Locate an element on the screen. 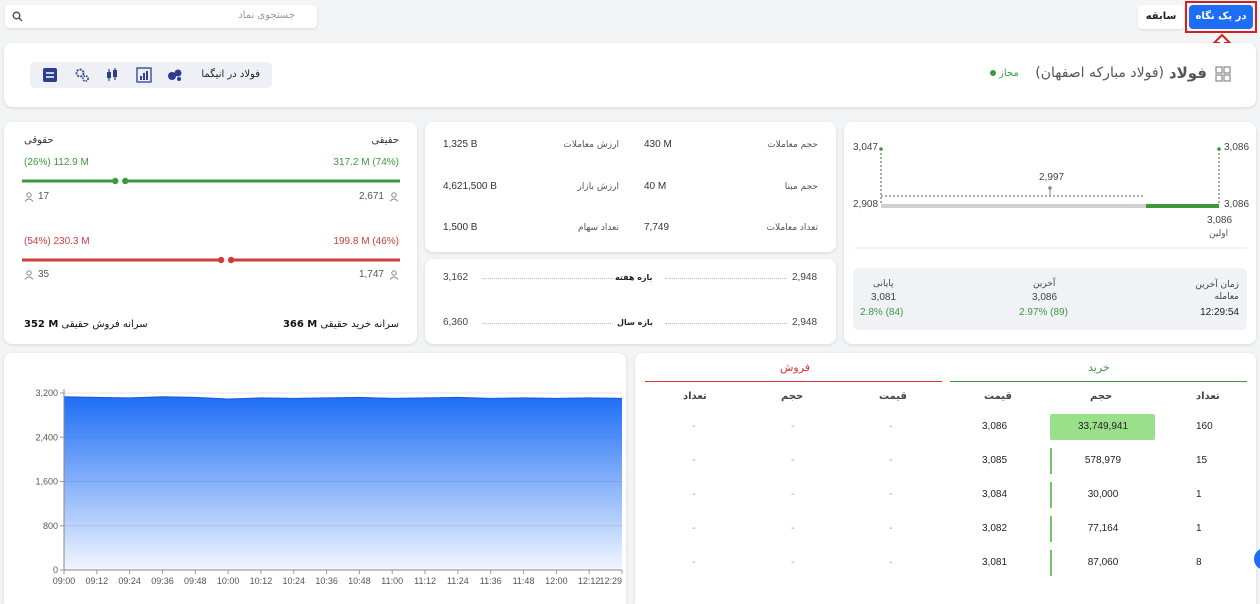 The height and width of the screenshot is (604, 1260). orderbook-row: 160 33,749,941 3,086 - - - is located at coordinates (945, 427).